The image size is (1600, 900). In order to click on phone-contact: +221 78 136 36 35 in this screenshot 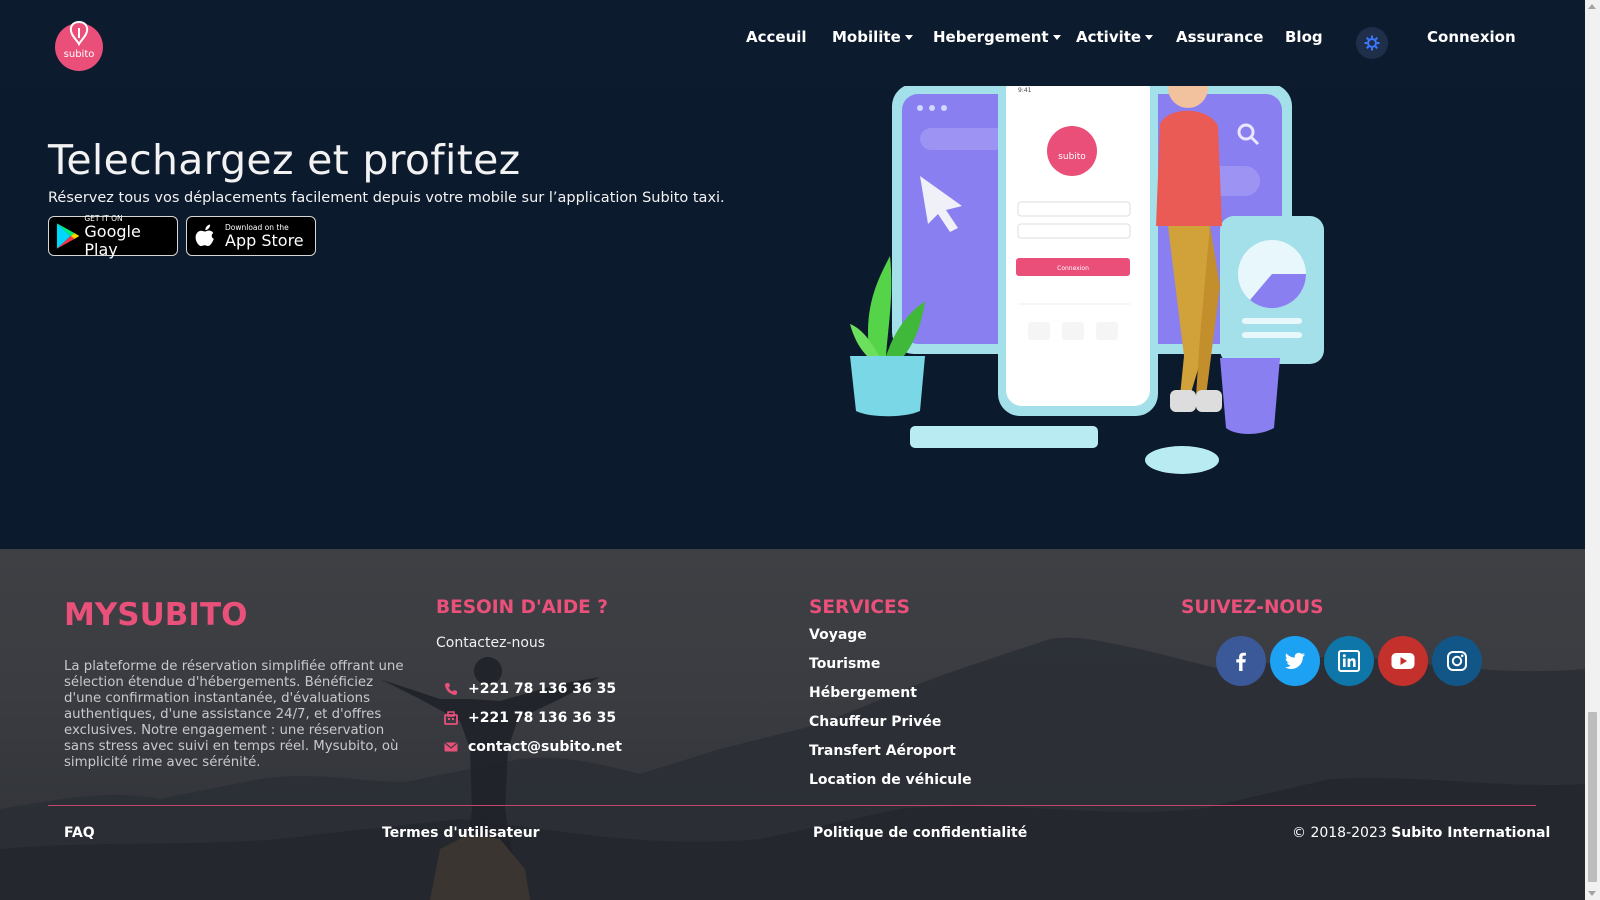, I will do `click(530, 689)`.